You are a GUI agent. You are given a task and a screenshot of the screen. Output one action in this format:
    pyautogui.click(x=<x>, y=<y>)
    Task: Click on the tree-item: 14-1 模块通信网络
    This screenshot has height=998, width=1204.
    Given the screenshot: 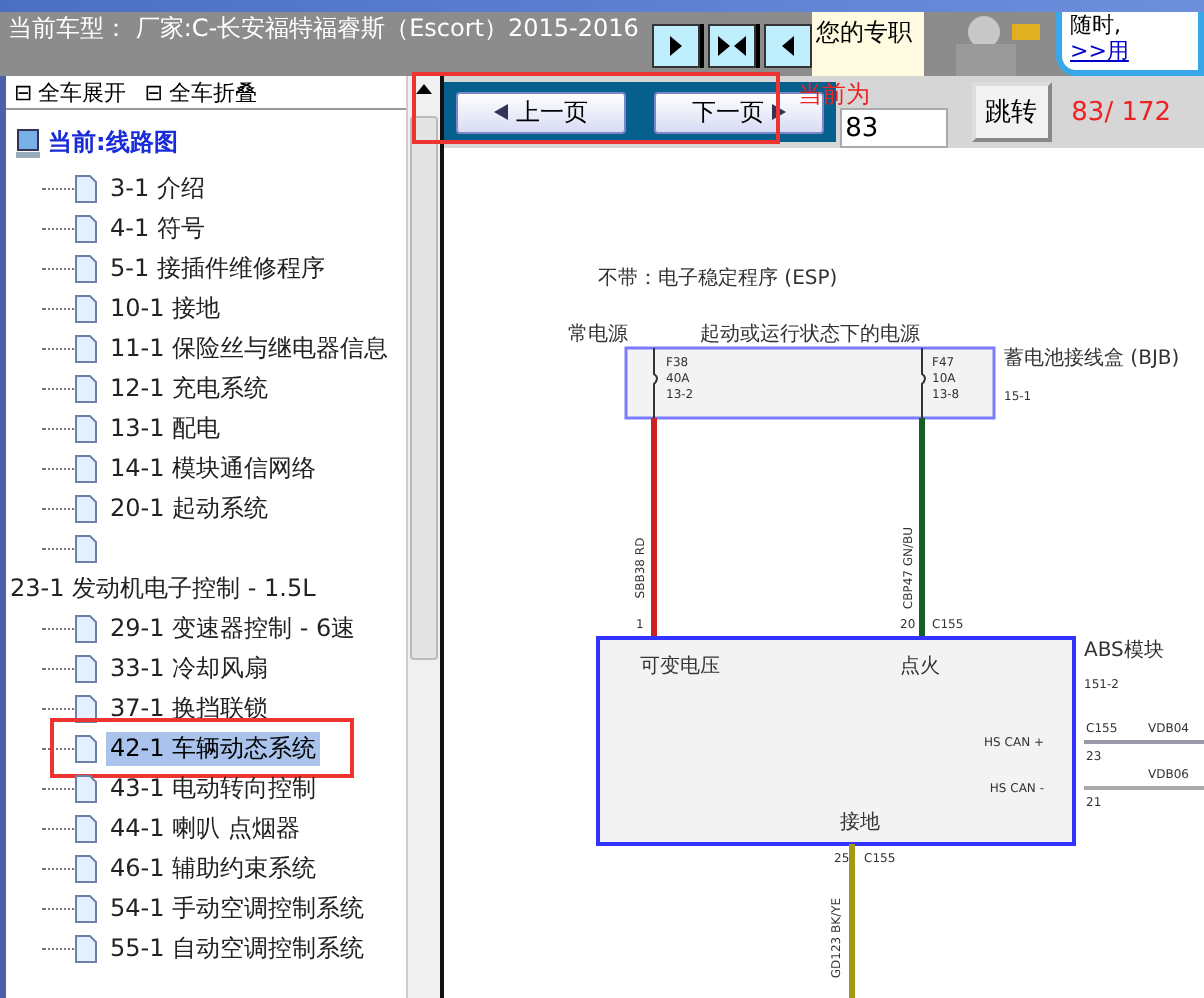 What is the action you would take?
    pyautogui.click(x=213, y=468)
    